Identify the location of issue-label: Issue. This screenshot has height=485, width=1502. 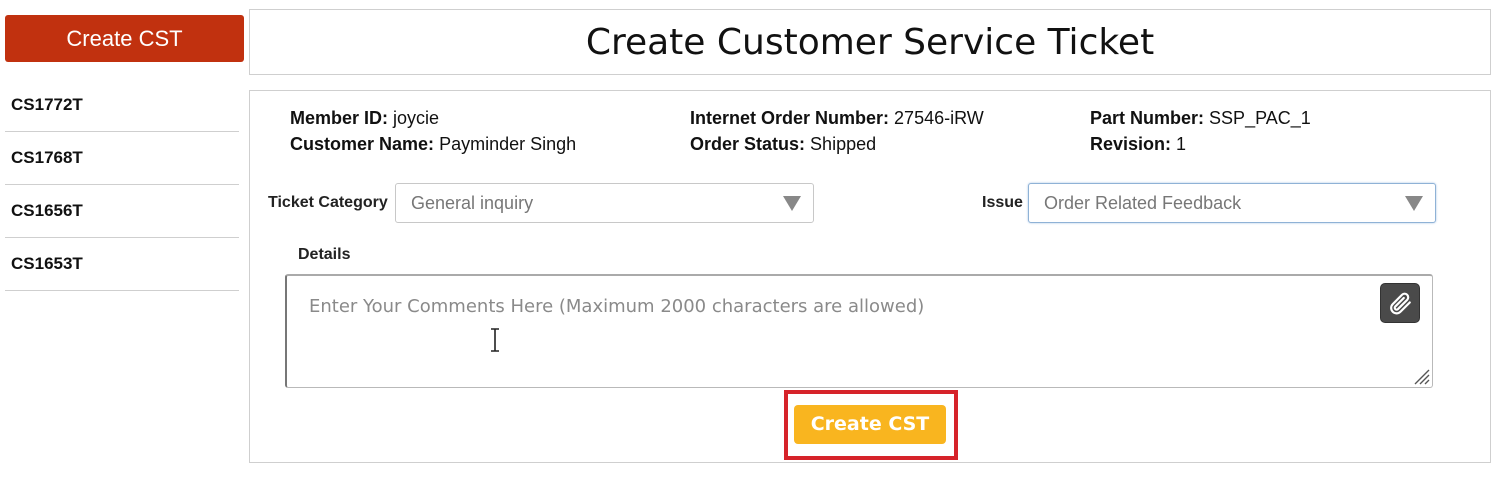
(1002, 202).